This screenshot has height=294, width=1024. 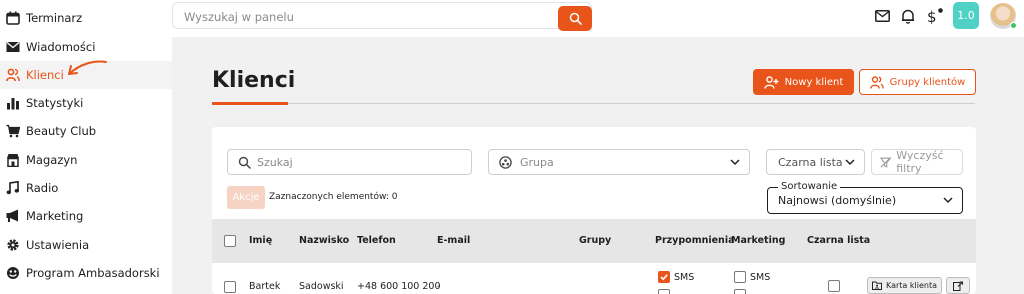 I want to click on column-header-phone: Telefon, so click(x=376, y=240).